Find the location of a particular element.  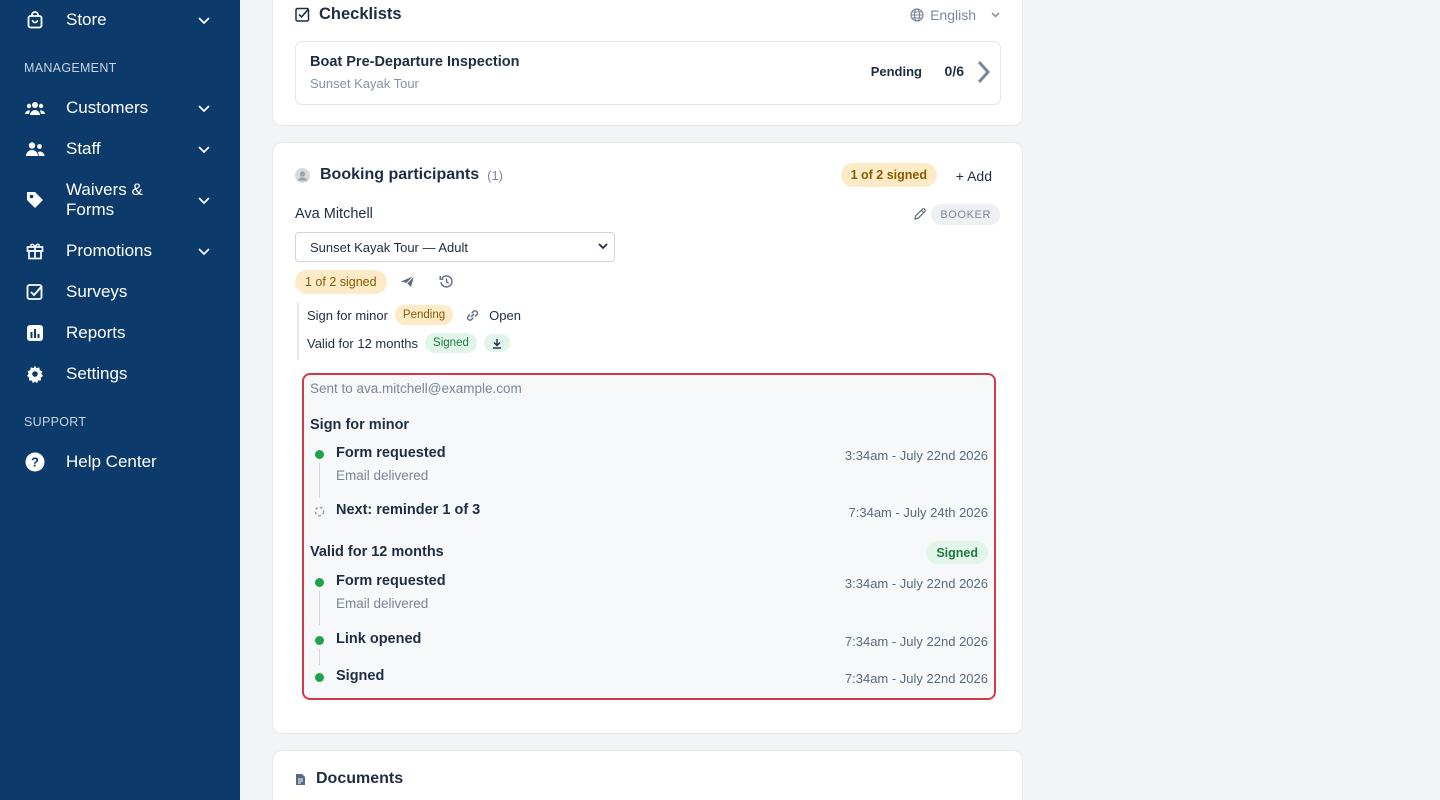

link-icon is located at coordinates (472, 315).